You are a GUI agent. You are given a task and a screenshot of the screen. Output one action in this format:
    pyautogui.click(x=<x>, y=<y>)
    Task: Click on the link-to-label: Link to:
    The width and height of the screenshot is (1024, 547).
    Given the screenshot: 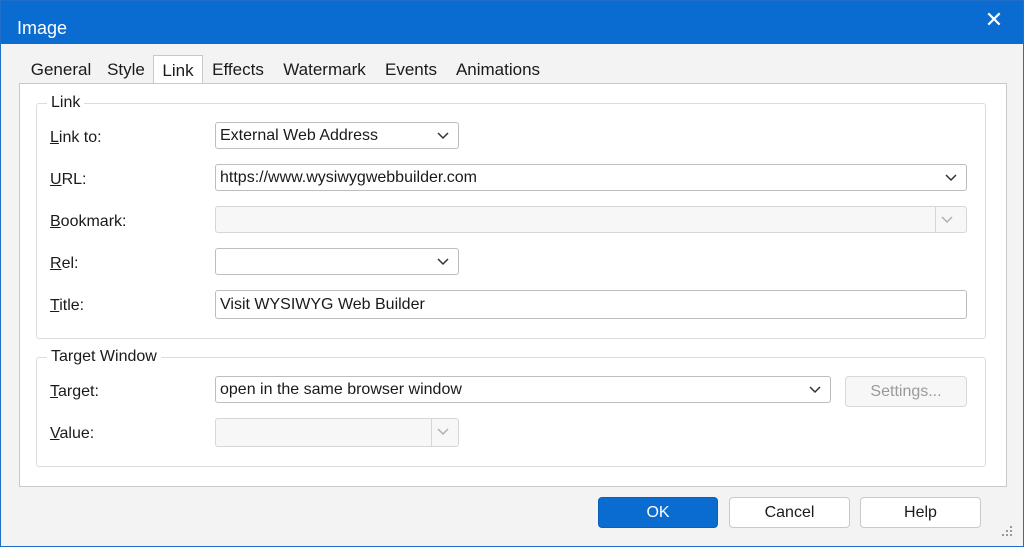 What is the action you would take?
    pyautogui.click(x=76, y=137)
    